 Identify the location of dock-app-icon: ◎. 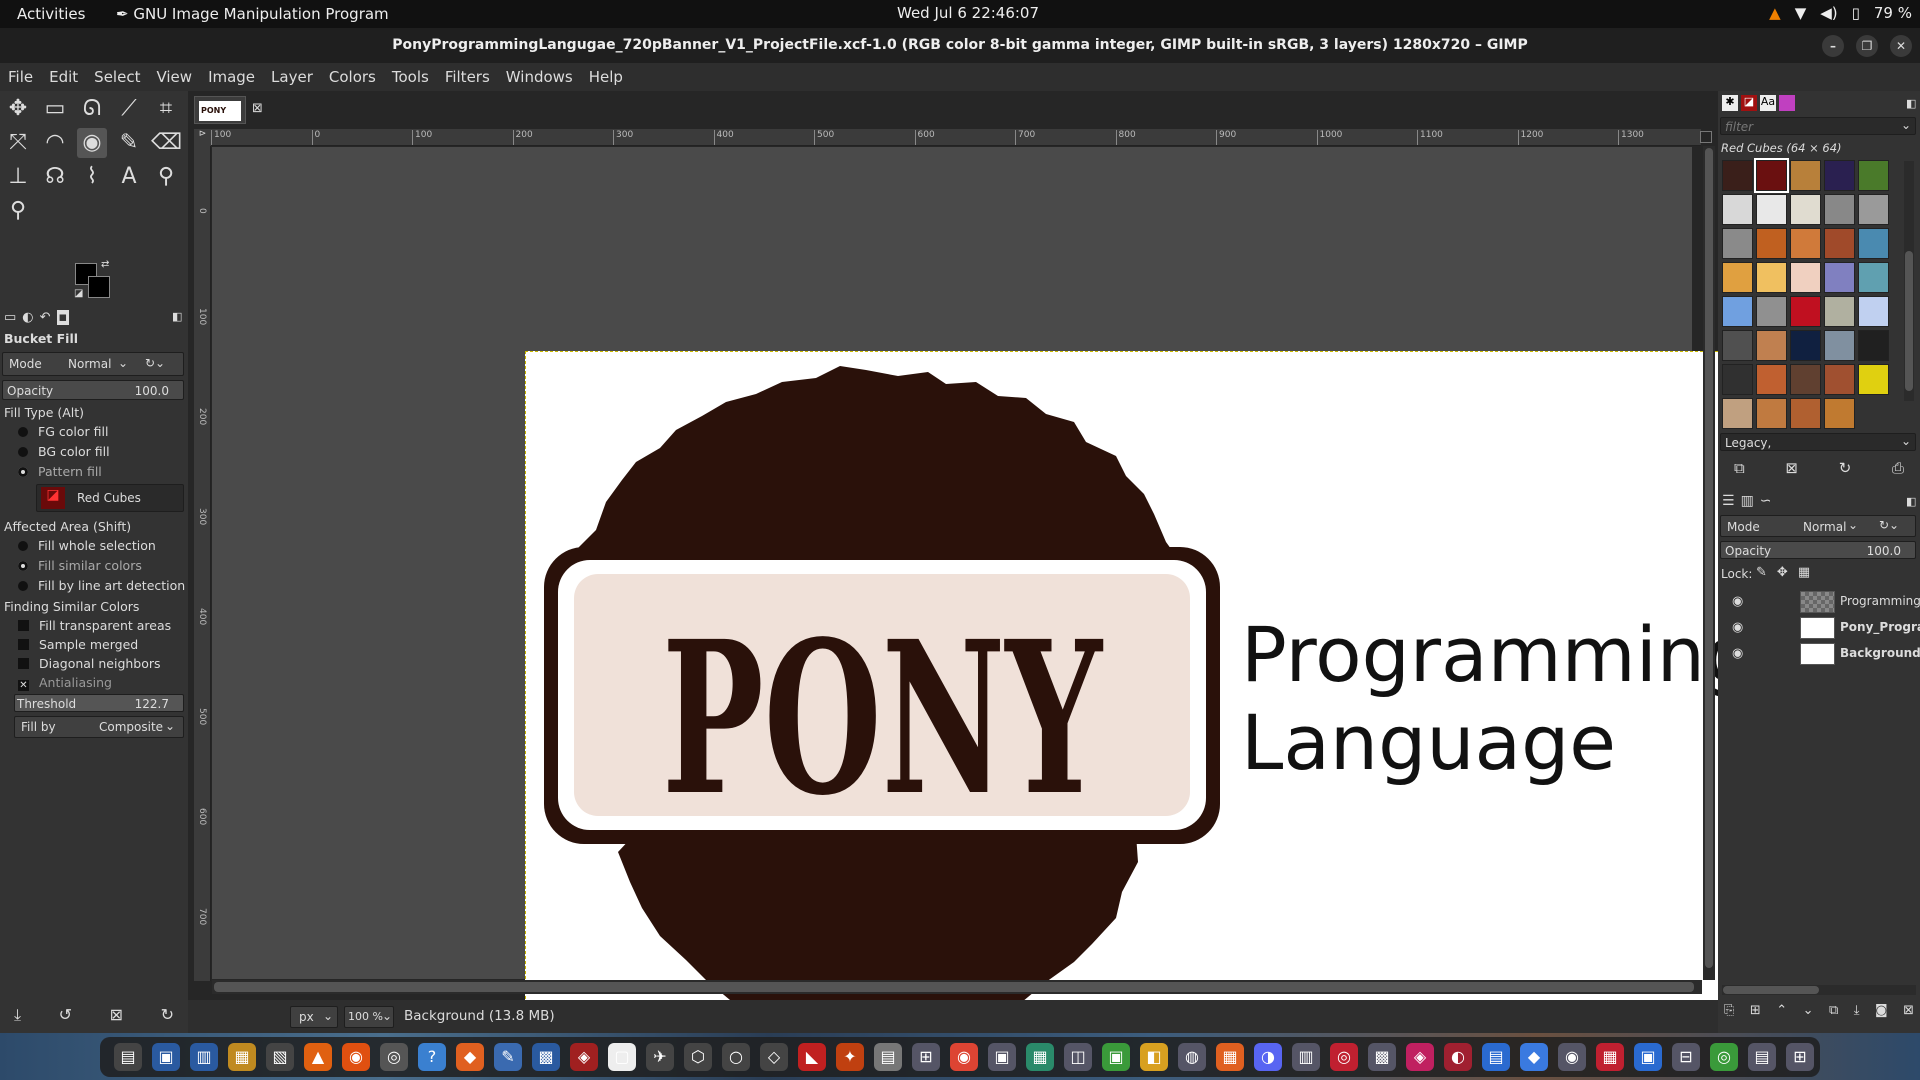
(1344, 1057).